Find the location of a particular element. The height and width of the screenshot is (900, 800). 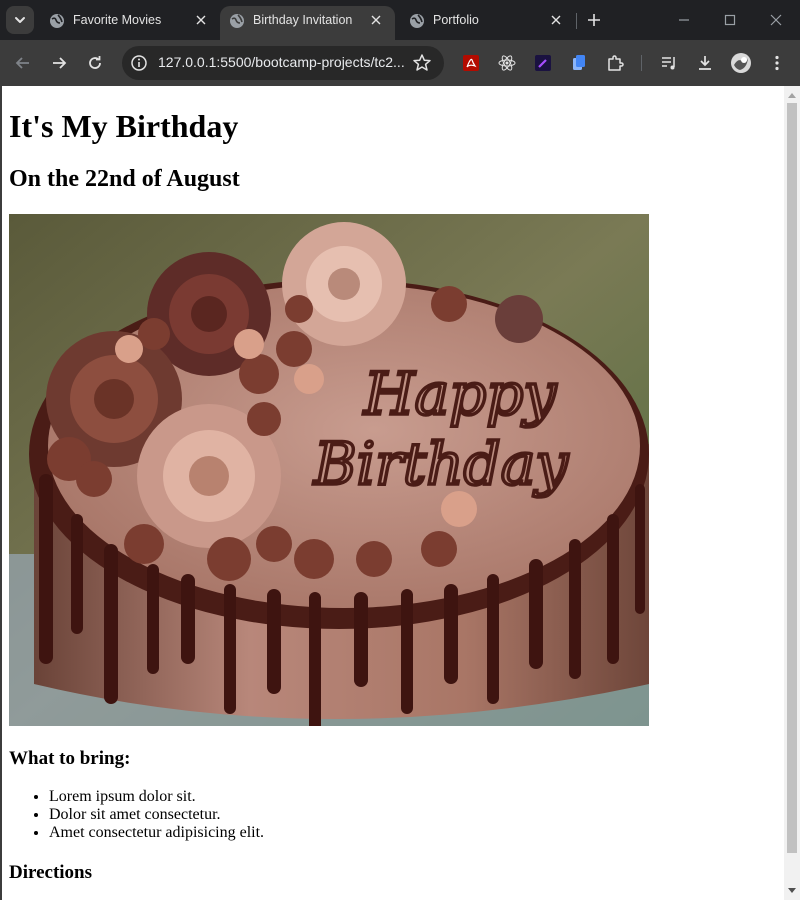

document-copy-icon is located at coordinates (579, 62).